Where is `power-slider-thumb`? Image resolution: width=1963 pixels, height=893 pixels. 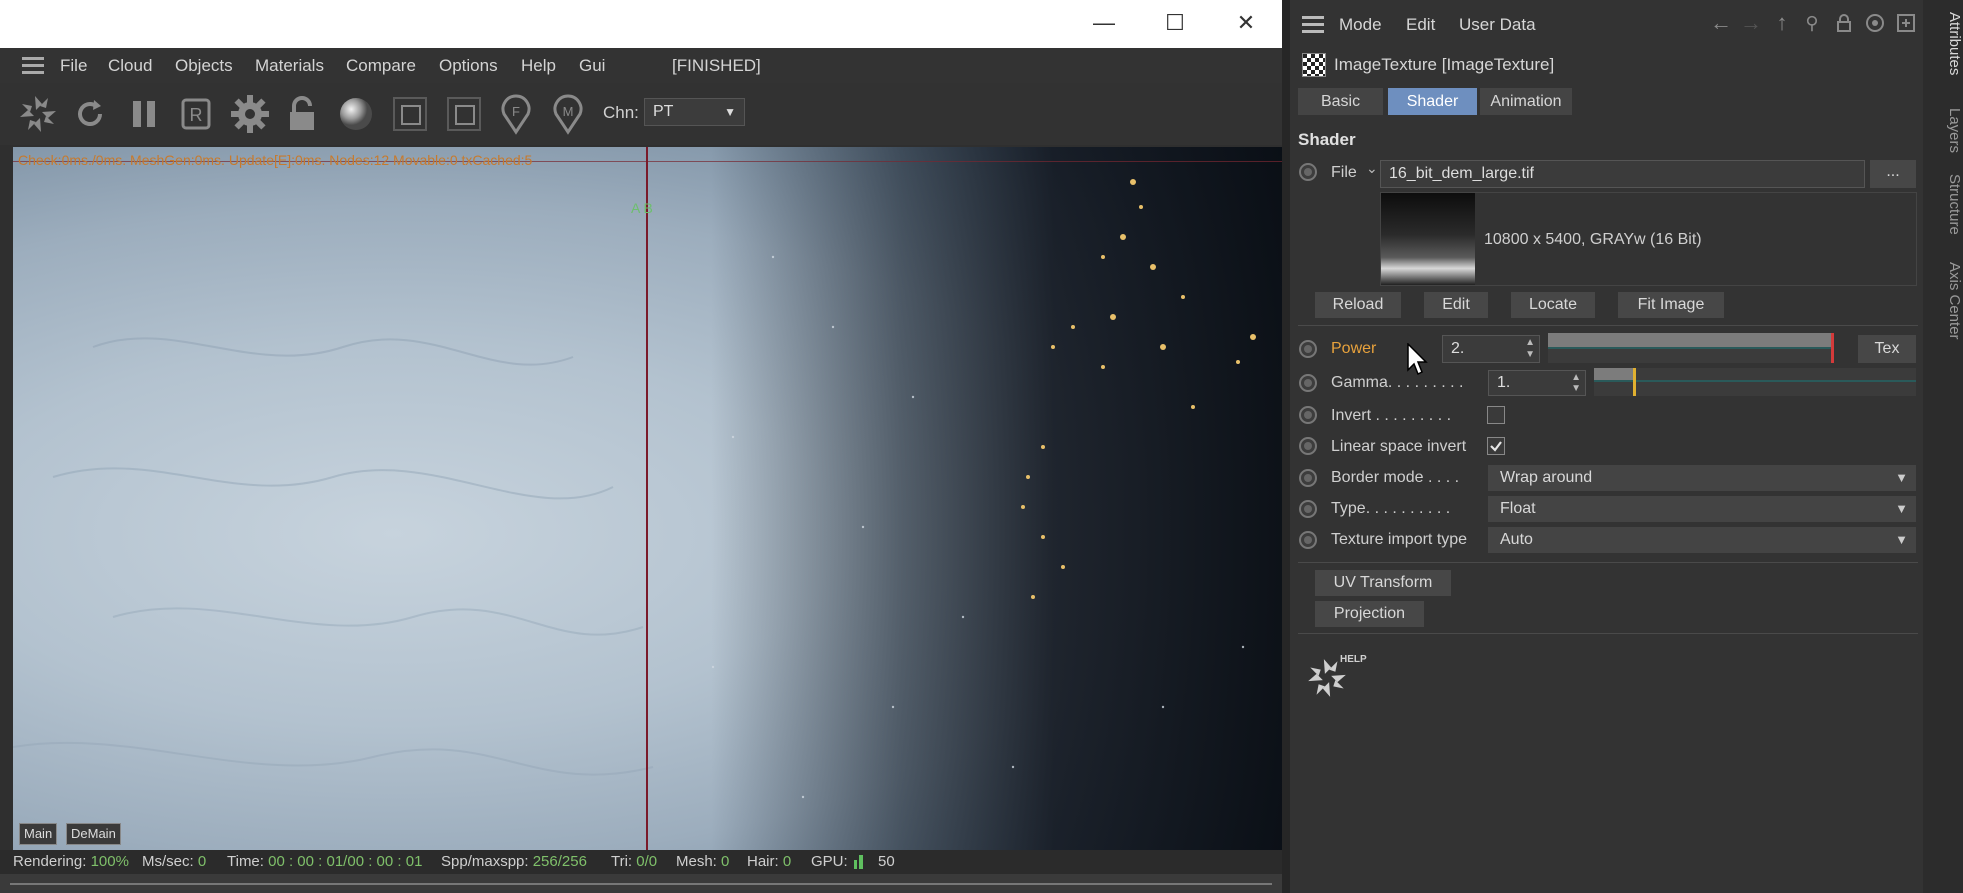 power-slider-thumb is located at coordinates (1832, 348).